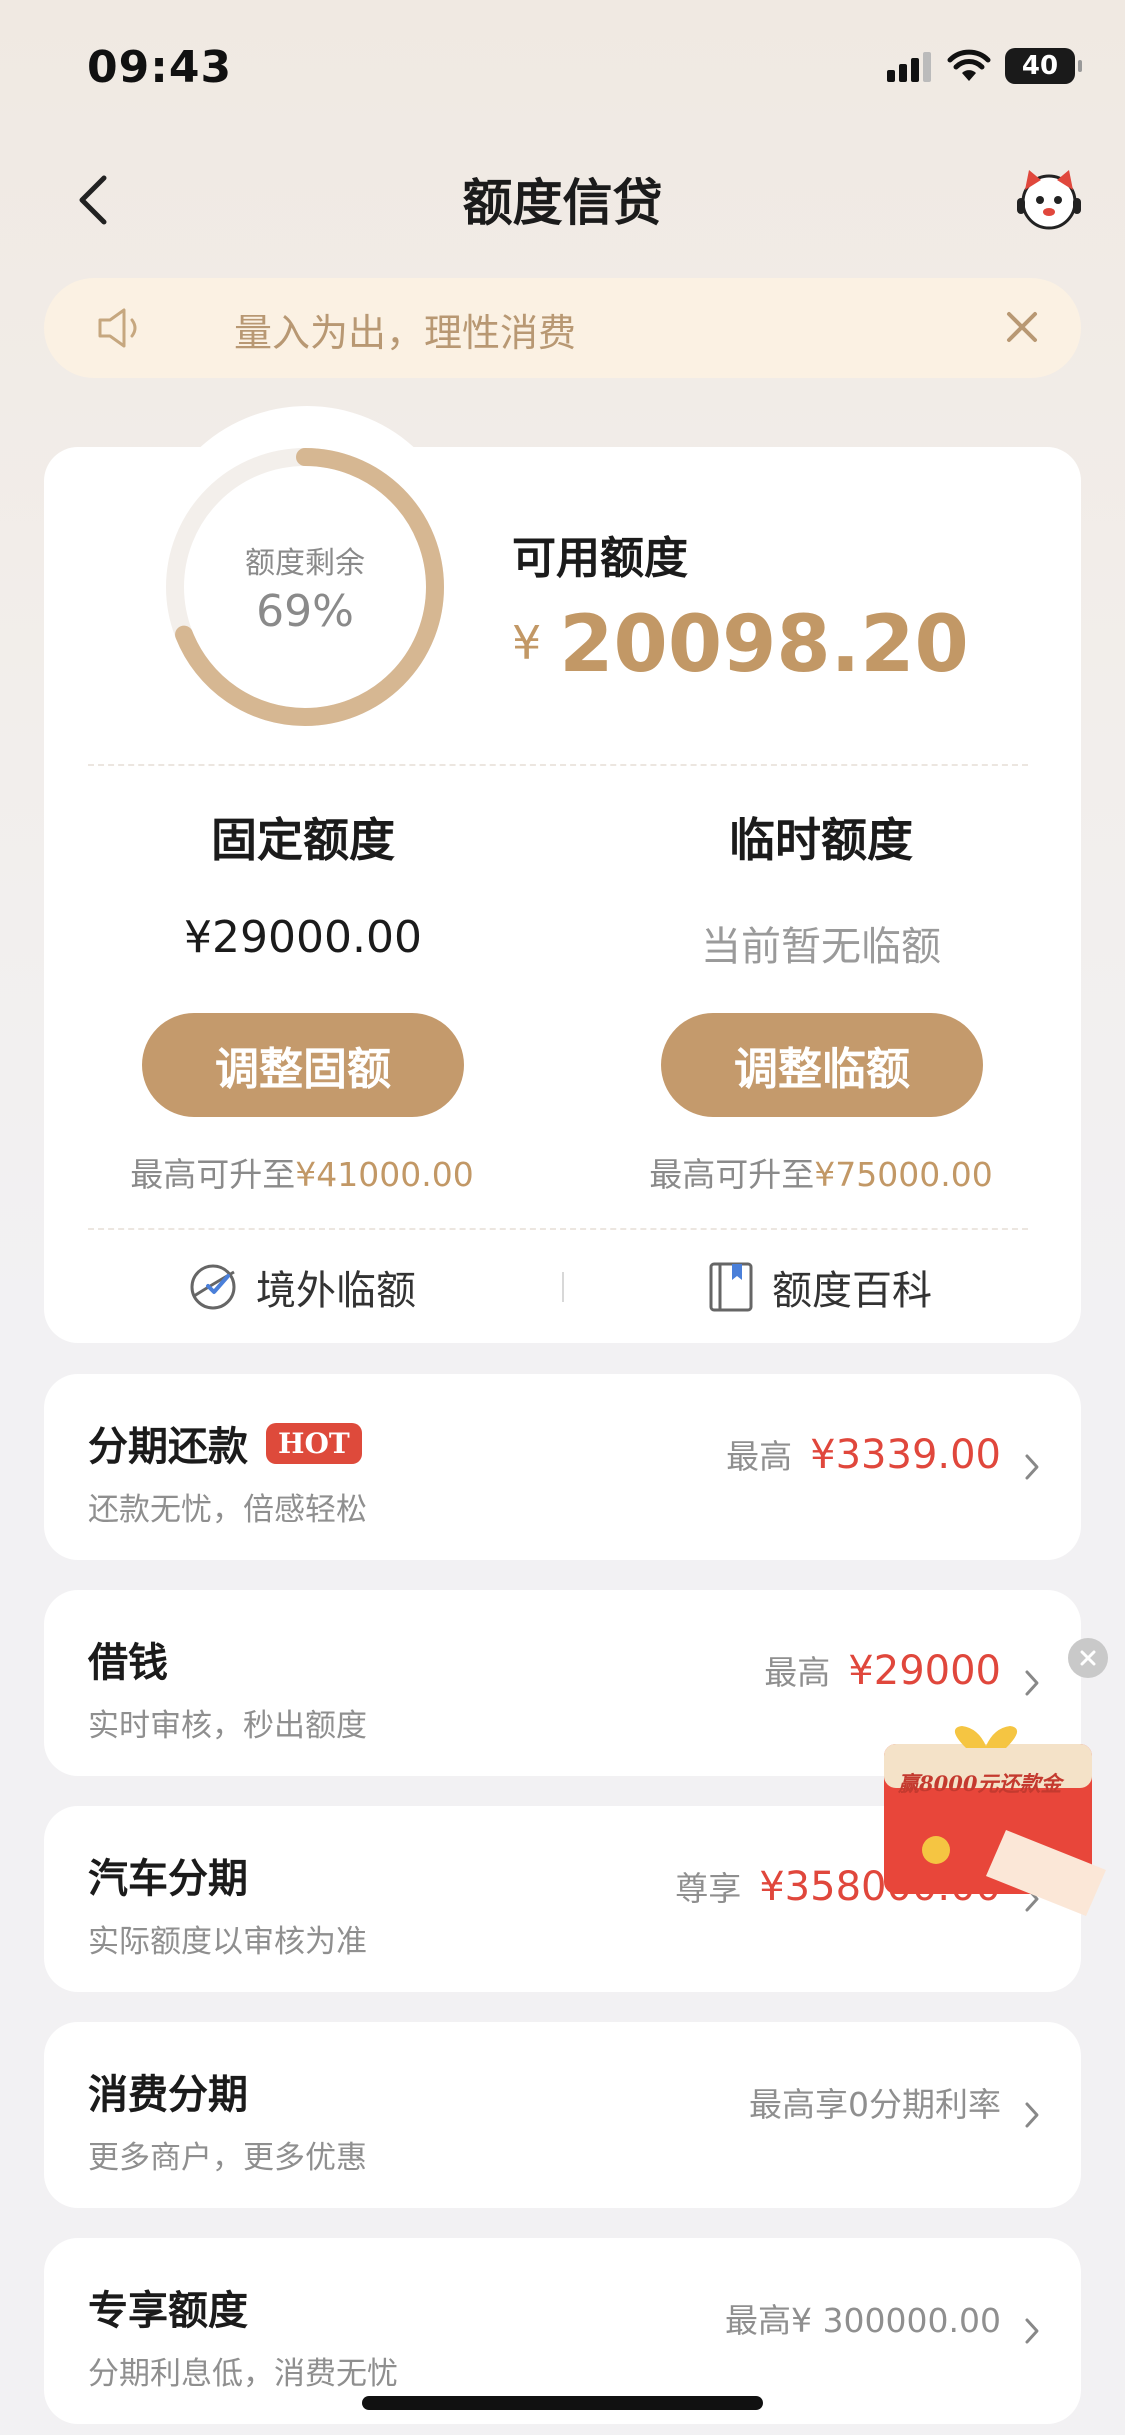 The image size is (1125, 2435). What do you see at coordinates (227, 1726) in the screenshot?
I see `row-subtitle: 实时审核，秒出额度` at bounding box center [227, 1726].